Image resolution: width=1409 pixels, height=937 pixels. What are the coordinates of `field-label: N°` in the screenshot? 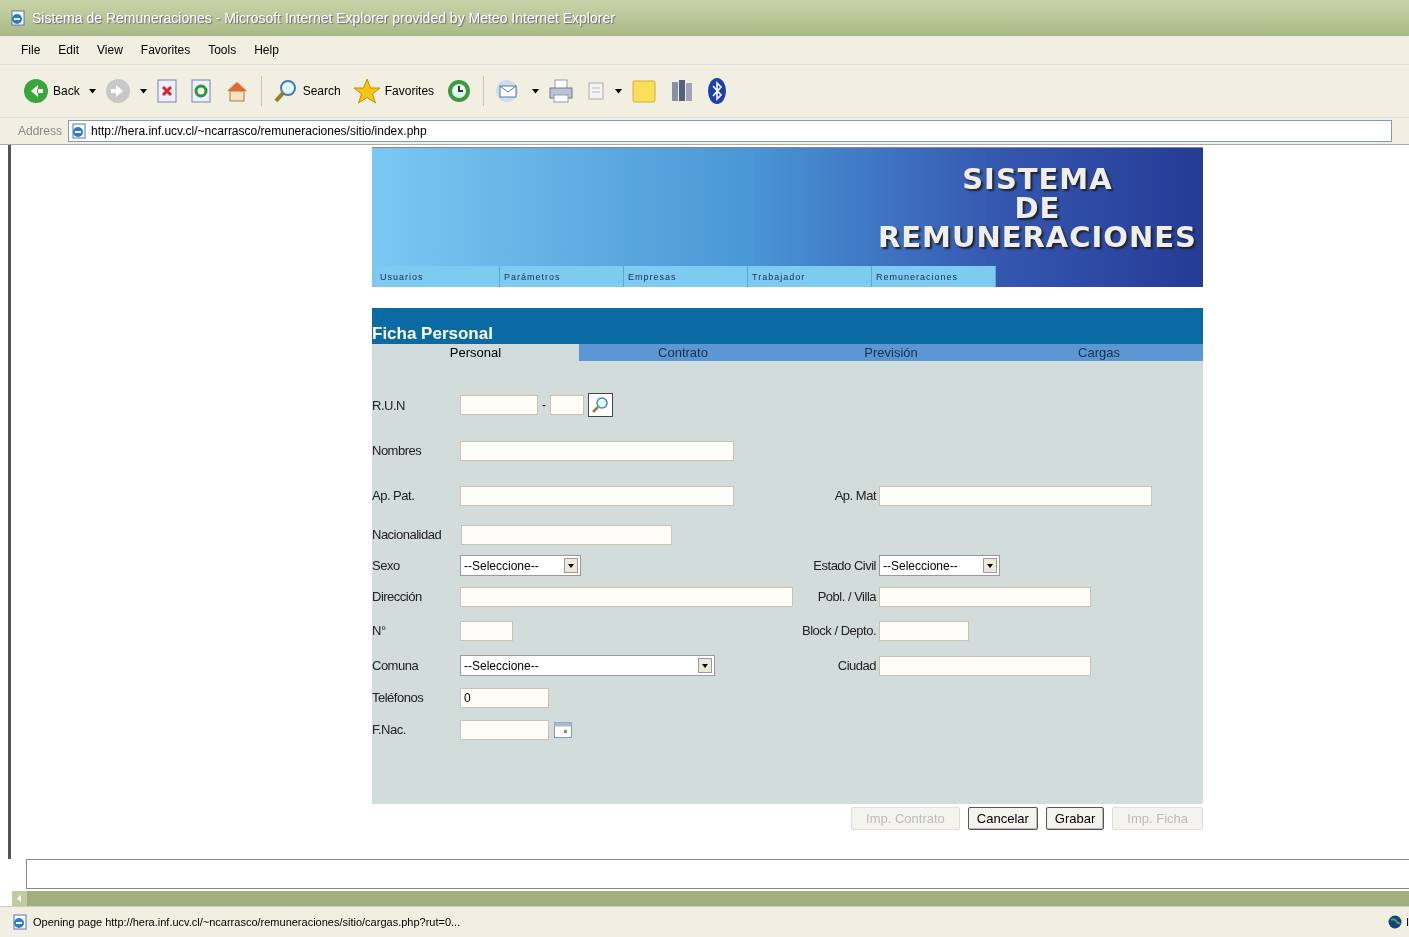 It's located at (379, 630).